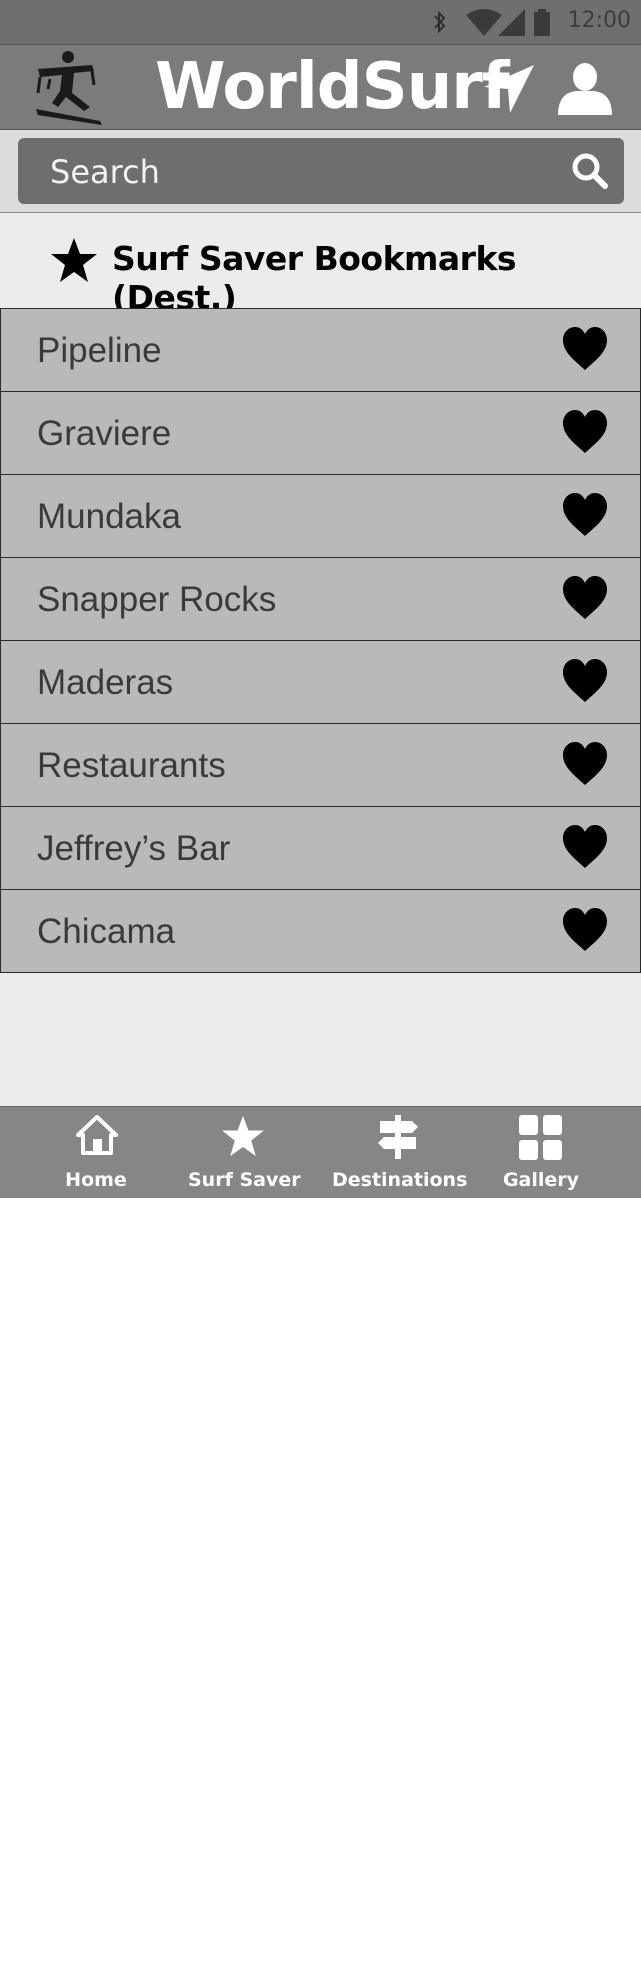  Describe the element at coordinates (585, 89) in the screenshot. I see `user-profile-icon` at that location.